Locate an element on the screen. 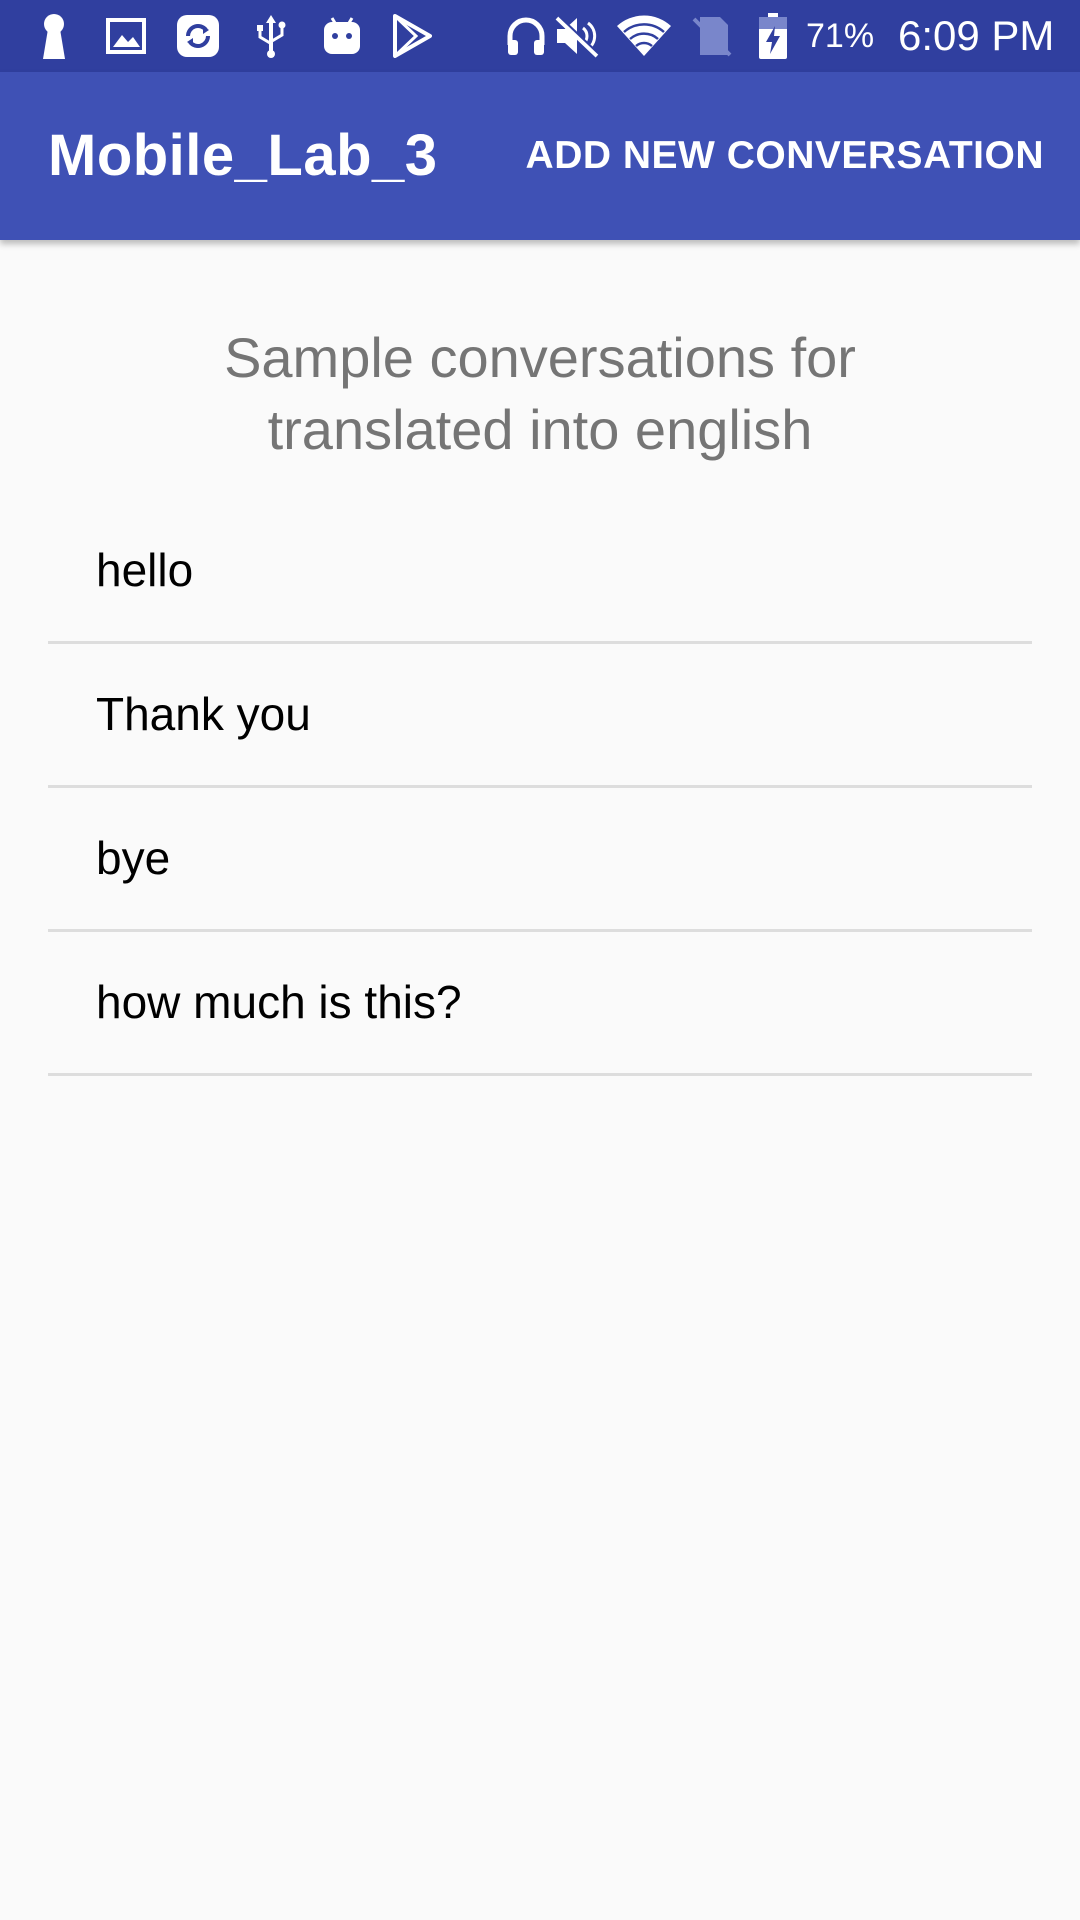 This screenshot has width=1080, height=1920. keyhole-icon is located at coordinates (54, 36).